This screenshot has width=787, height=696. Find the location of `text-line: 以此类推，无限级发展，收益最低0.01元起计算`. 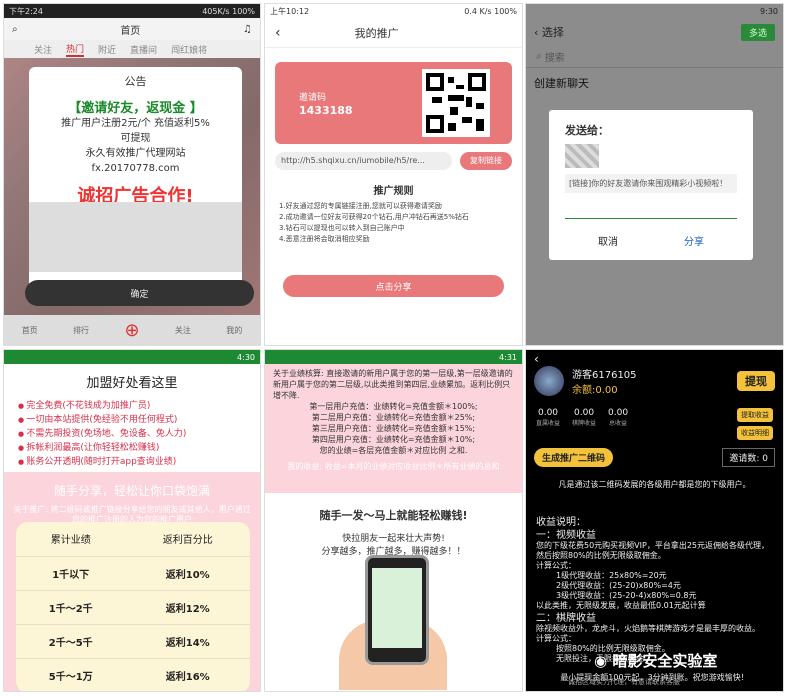

text-line: 以此类推，无限级发展，收益最低0.01元起计算 is located at coordinates (621, 605).